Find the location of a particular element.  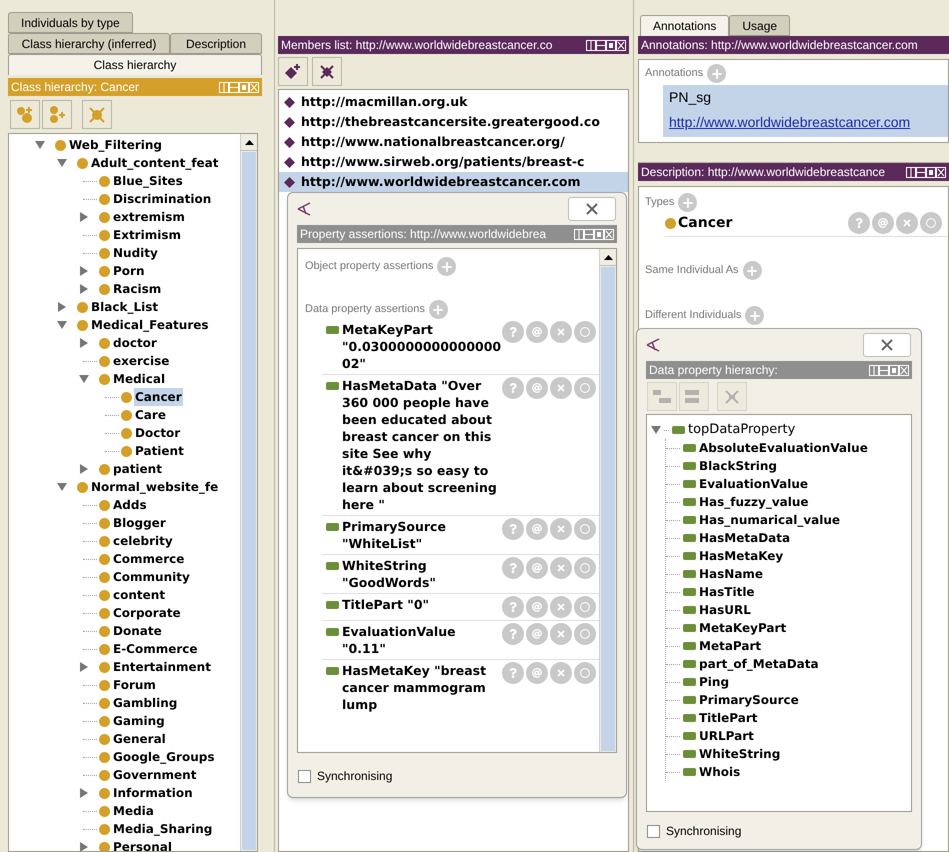

tree-item: EvaluationValue is located at coordinates (753, 484).